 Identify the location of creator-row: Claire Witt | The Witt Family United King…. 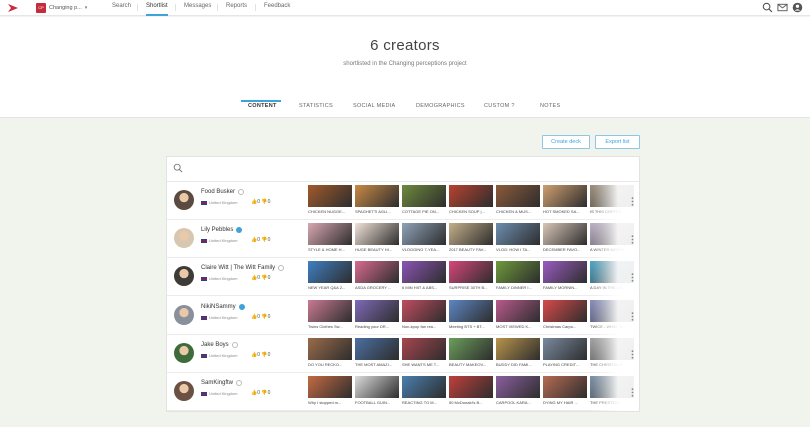
(403, 277).